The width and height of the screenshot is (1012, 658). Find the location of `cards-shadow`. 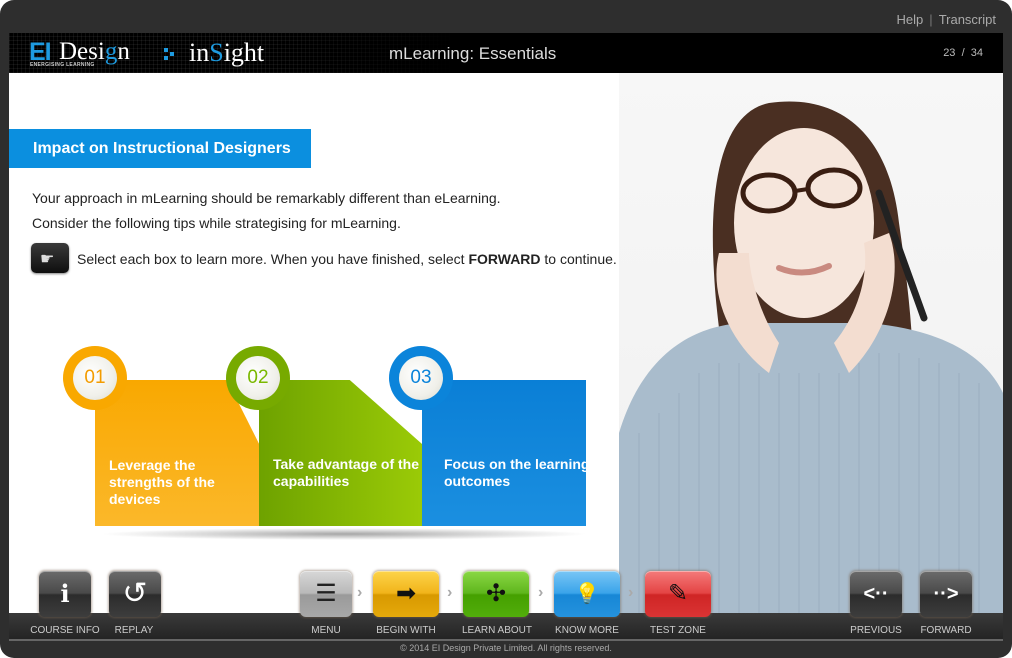

cards-shadow is located at coordinates (344, 534).